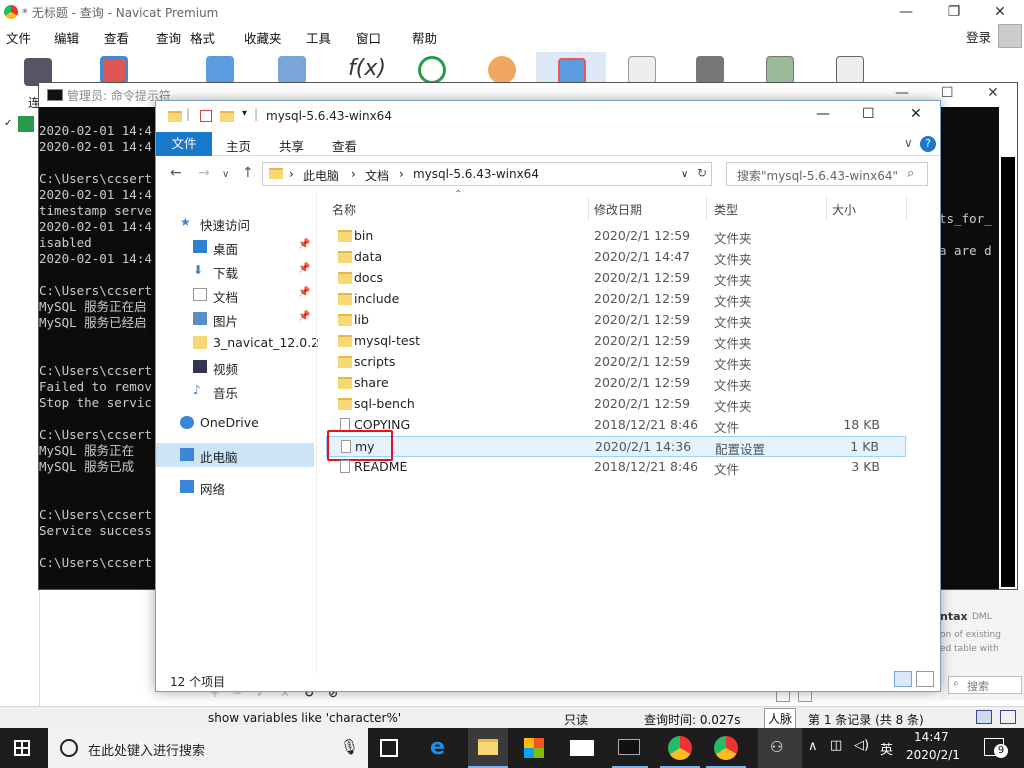 The height and width of the screenshot is (768, 1024). Describe the element at coordinates (476, 174) in the screenshot. I see `breadcrumb-folder: mysql-5.6.43-winx64` at that location.